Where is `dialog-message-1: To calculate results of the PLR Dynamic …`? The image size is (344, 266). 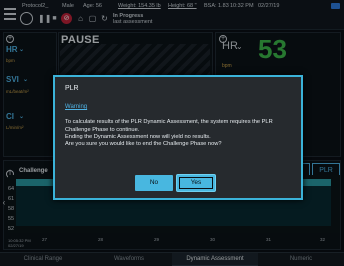 dialog-message-1: To calculate results of the PLR Dynamic … is located at coordinates (169, 126).